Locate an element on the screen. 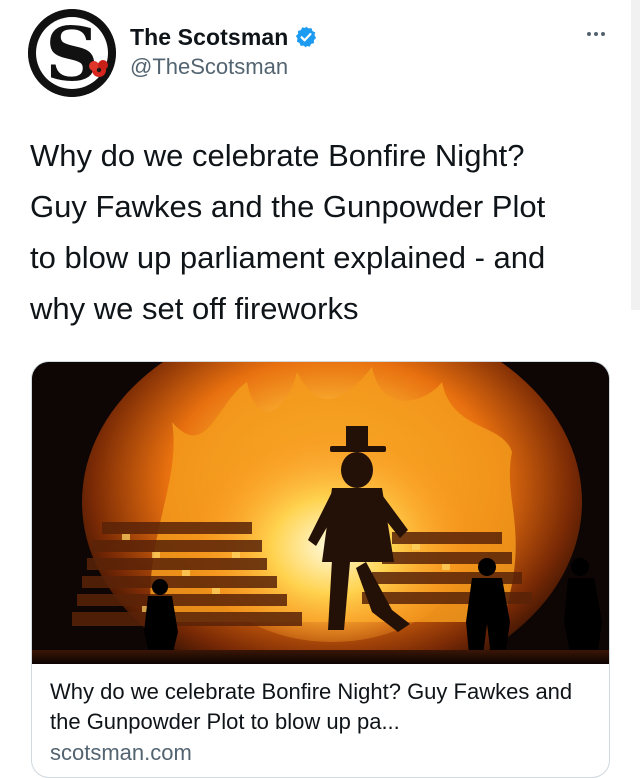 The image size is (640, 778). card-domain: scotsman.com is located at coordinates (322, 753).